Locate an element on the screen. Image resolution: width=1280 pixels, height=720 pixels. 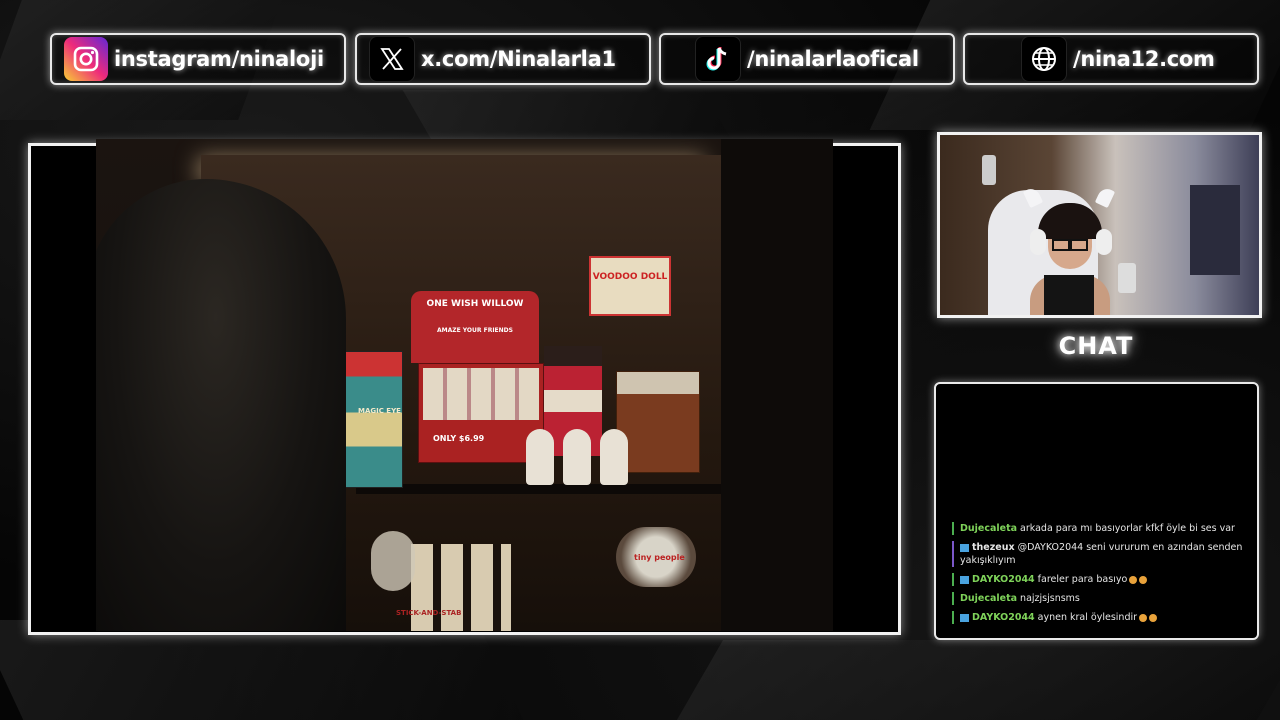
tiny-label: tiny people is located at coordinates (659, 557).